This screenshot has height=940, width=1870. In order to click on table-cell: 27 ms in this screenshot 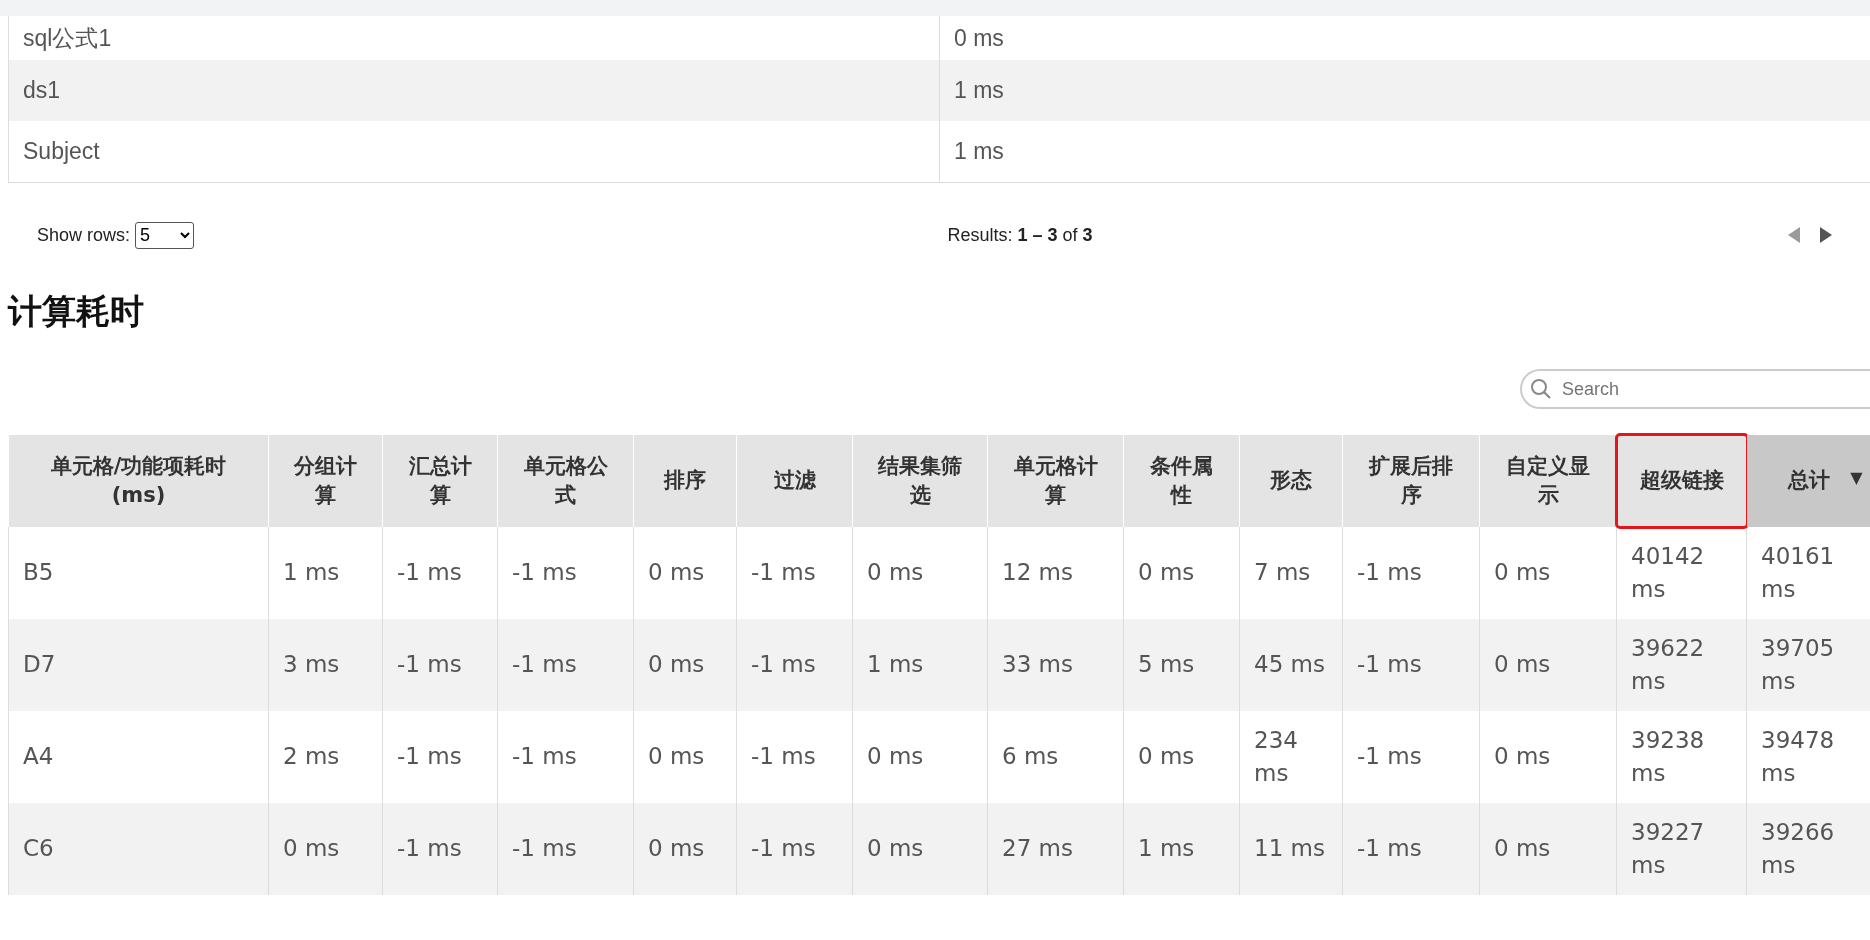, I will do `click(1037, 848)`.